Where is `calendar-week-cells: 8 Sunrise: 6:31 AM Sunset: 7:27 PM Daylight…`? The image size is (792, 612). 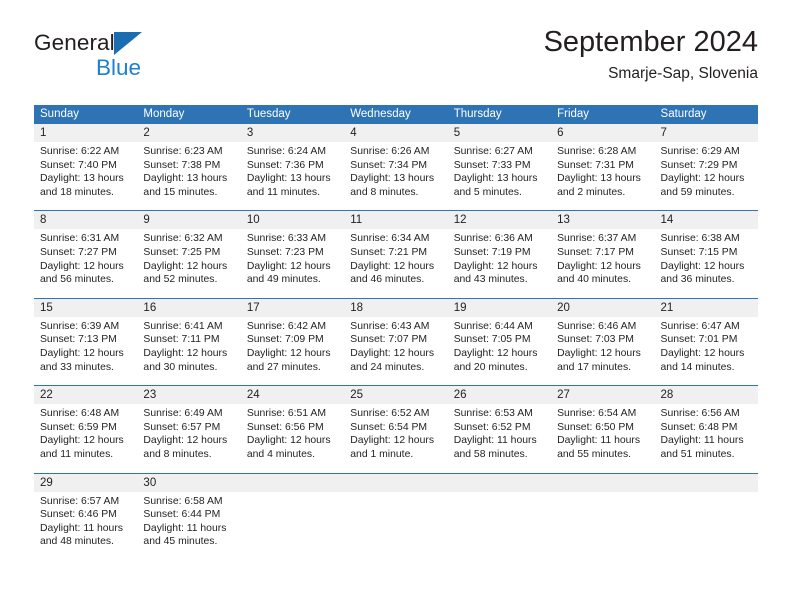 calendar-week-cells: 8 Sunrise: 6:31 AM Sunset: 7:27 PM Daylight… is located at coordinates (396, 254).